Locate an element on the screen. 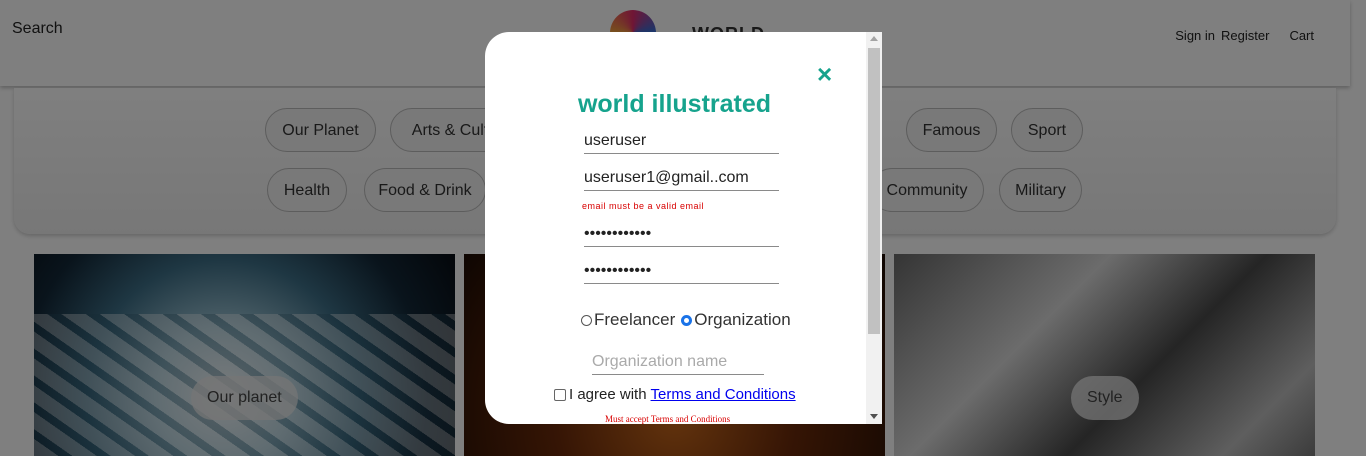 Image resolution: width=1366 pixels, height=456 pixels. scroll-down-arrow-icon is located at coordinates (874, 416).